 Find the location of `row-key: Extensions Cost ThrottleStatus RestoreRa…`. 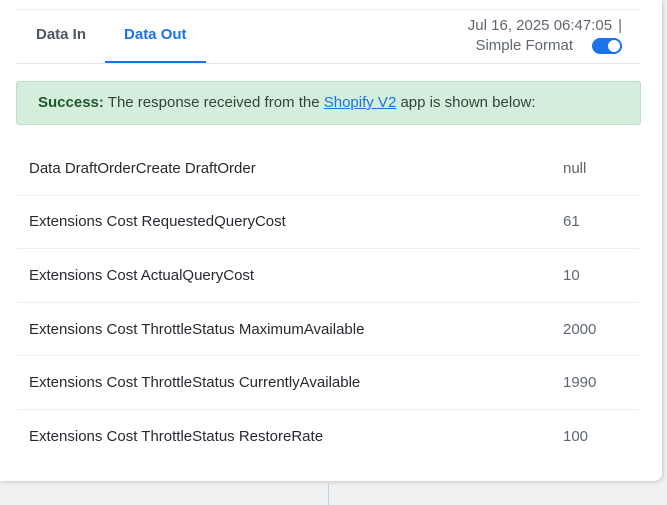

row-key: Extensions Cost ThrottleStatus RestoreRa… is located at coordinates (176, 437).